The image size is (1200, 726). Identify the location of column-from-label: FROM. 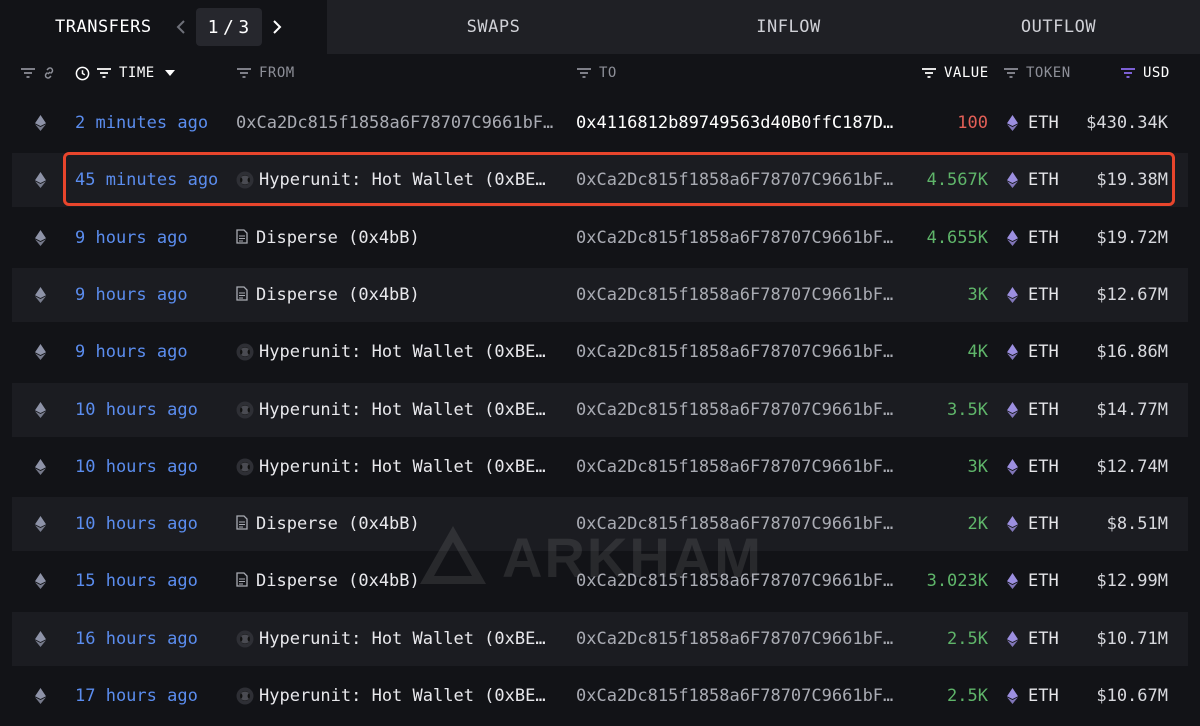
(277, 73).